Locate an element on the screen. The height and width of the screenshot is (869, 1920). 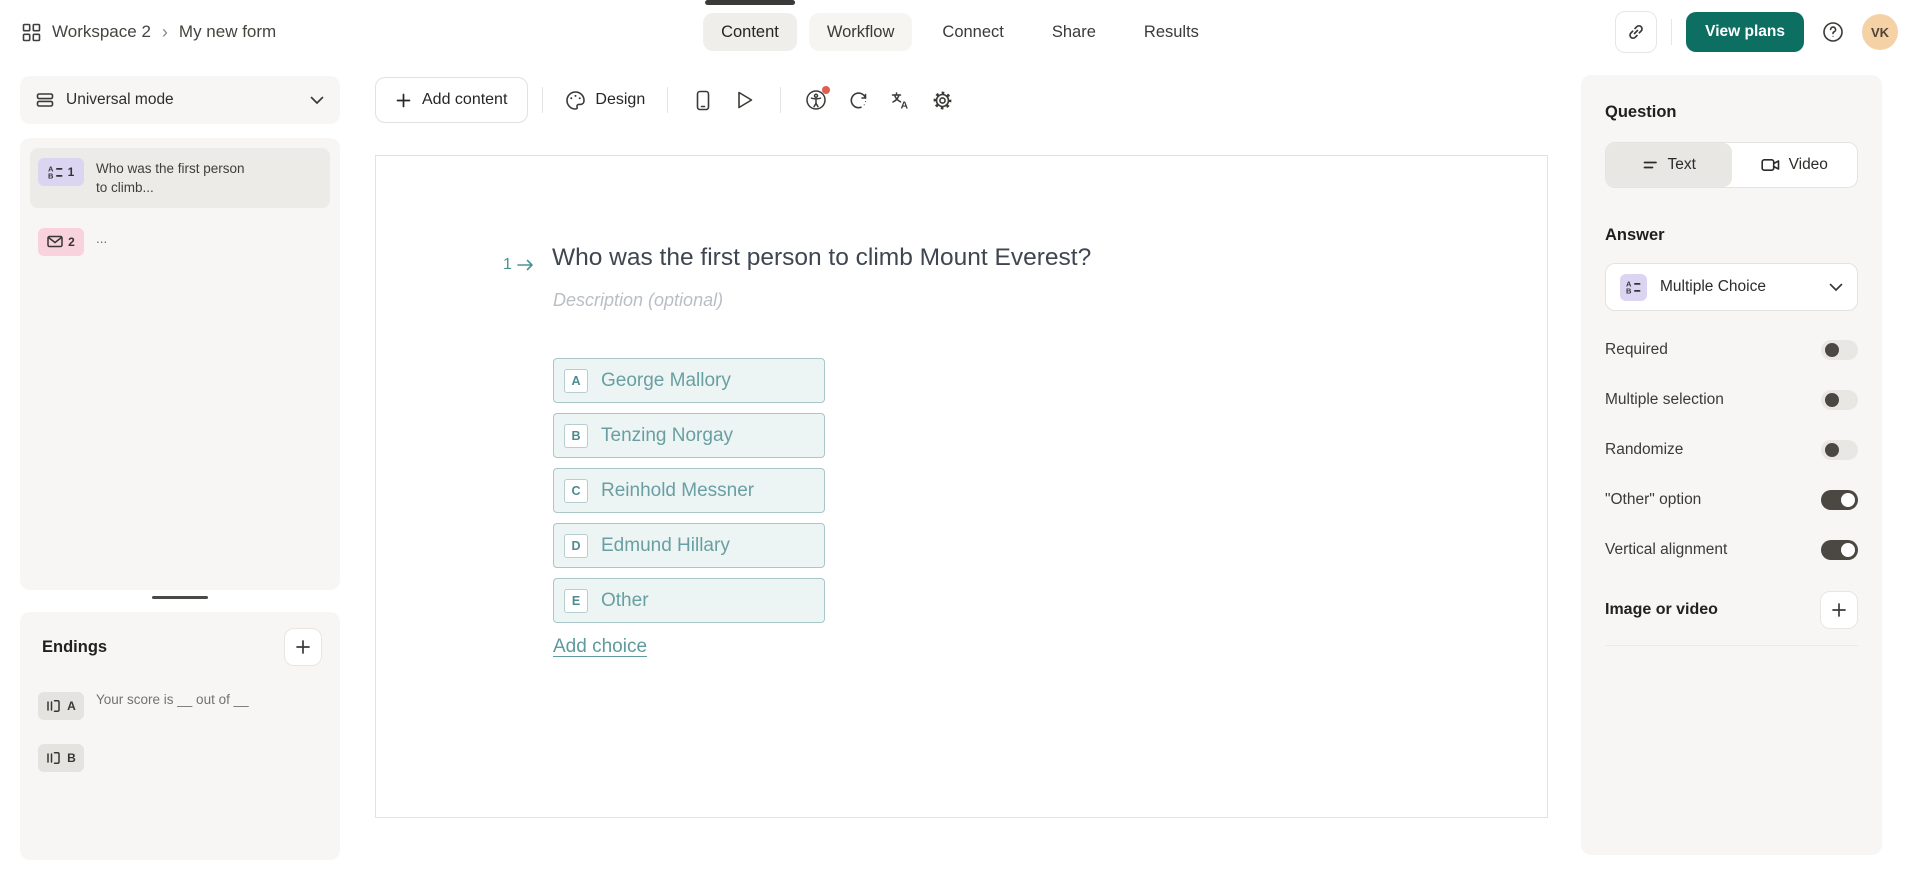
question-badge: 2 is located at coordinates (61, 241).